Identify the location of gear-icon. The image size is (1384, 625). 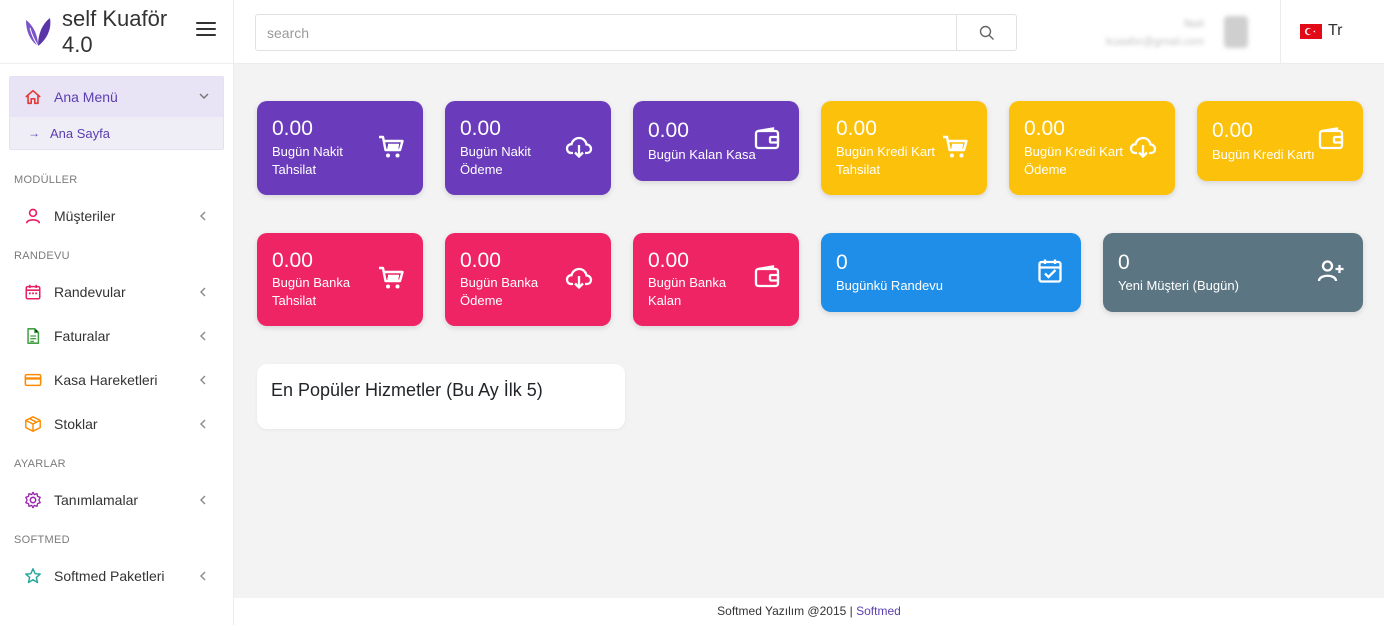
(33, 500).